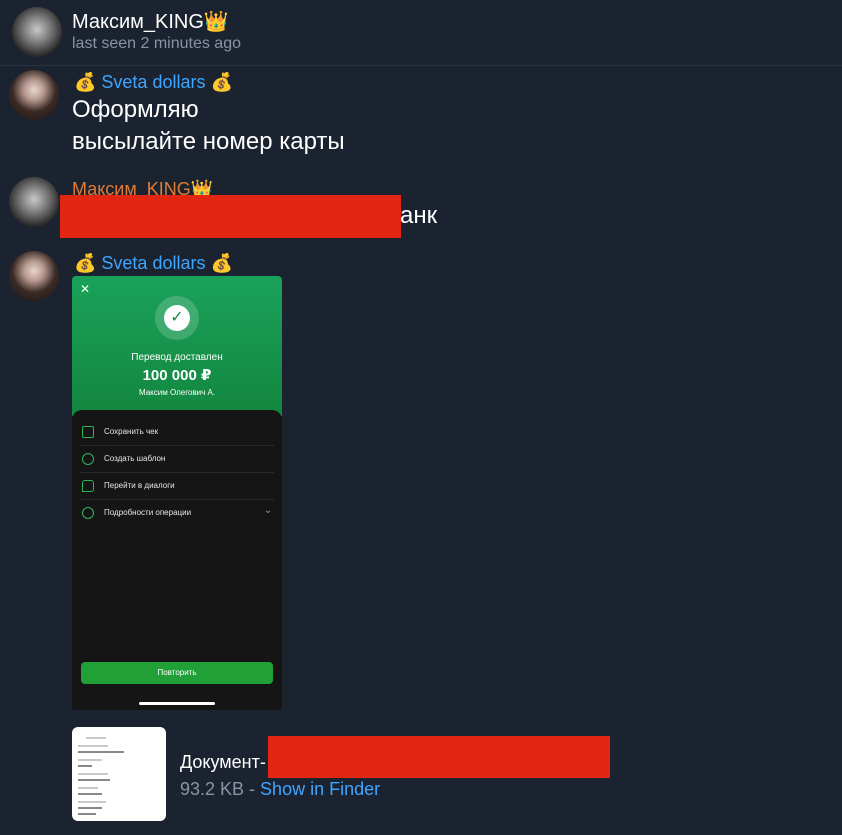 The image size is (842, 835). I want to click on document-name: Документ-, so click(223, 762).